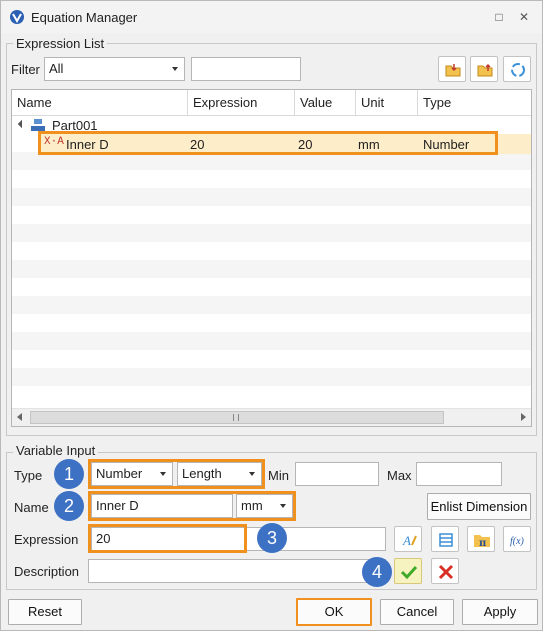 This screenshot has height=631, width=543. I want to click on apply-button: Apply, so click(500, 612).